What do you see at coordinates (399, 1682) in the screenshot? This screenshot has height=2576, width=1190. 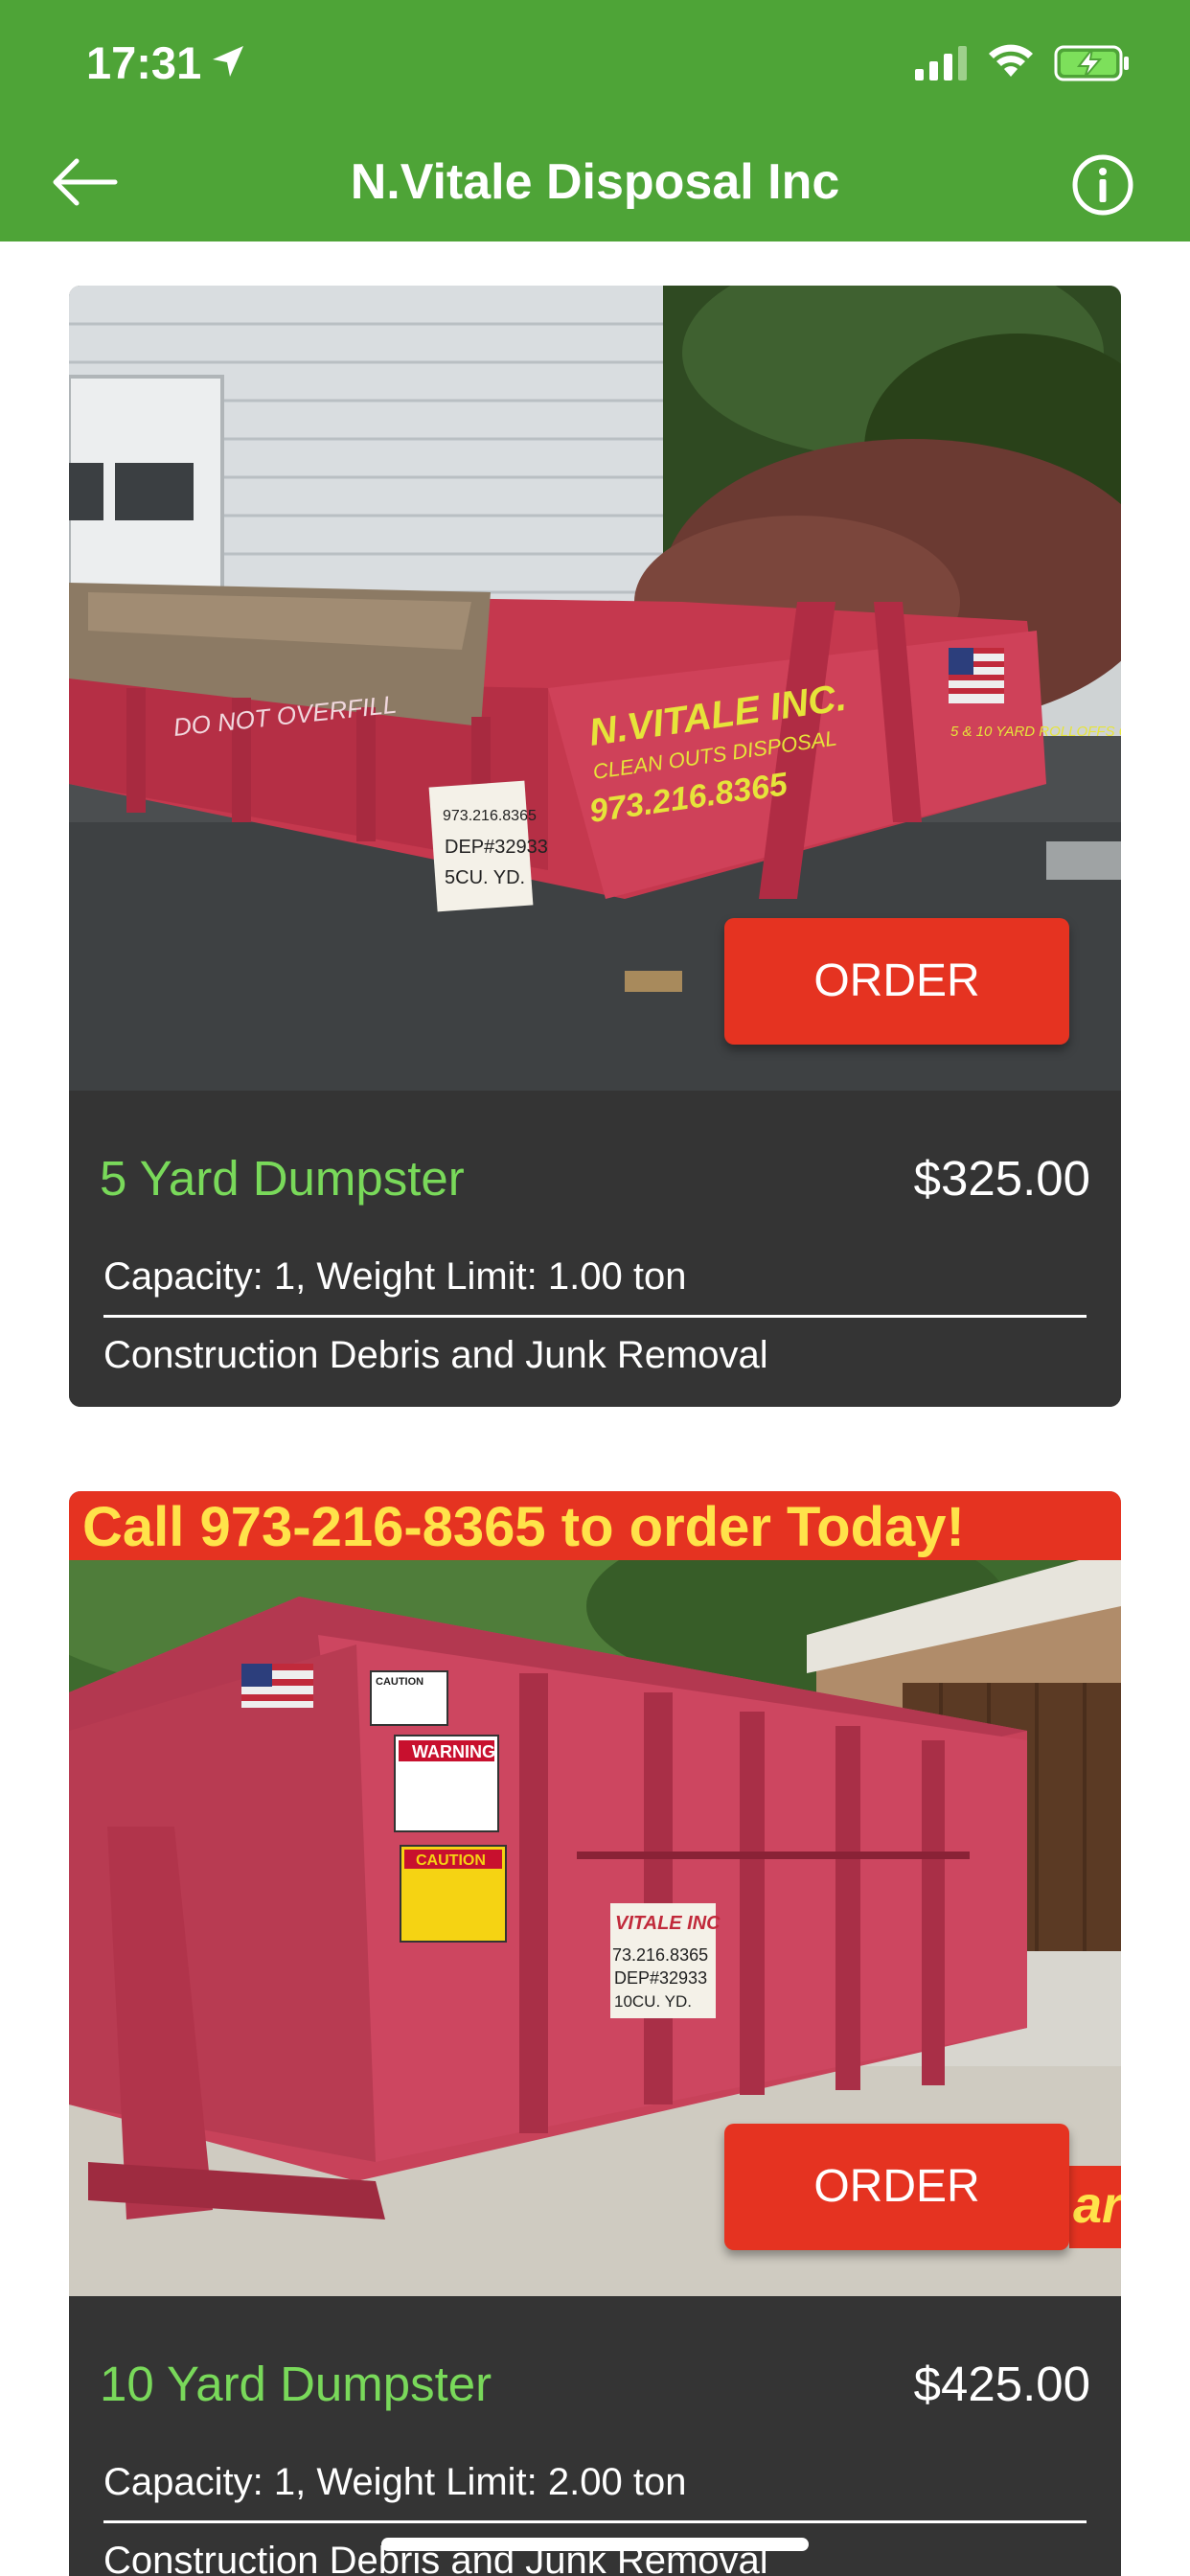 I see `small-caution-sticker-text: CAUTION` at bounding box center [399, 1682].